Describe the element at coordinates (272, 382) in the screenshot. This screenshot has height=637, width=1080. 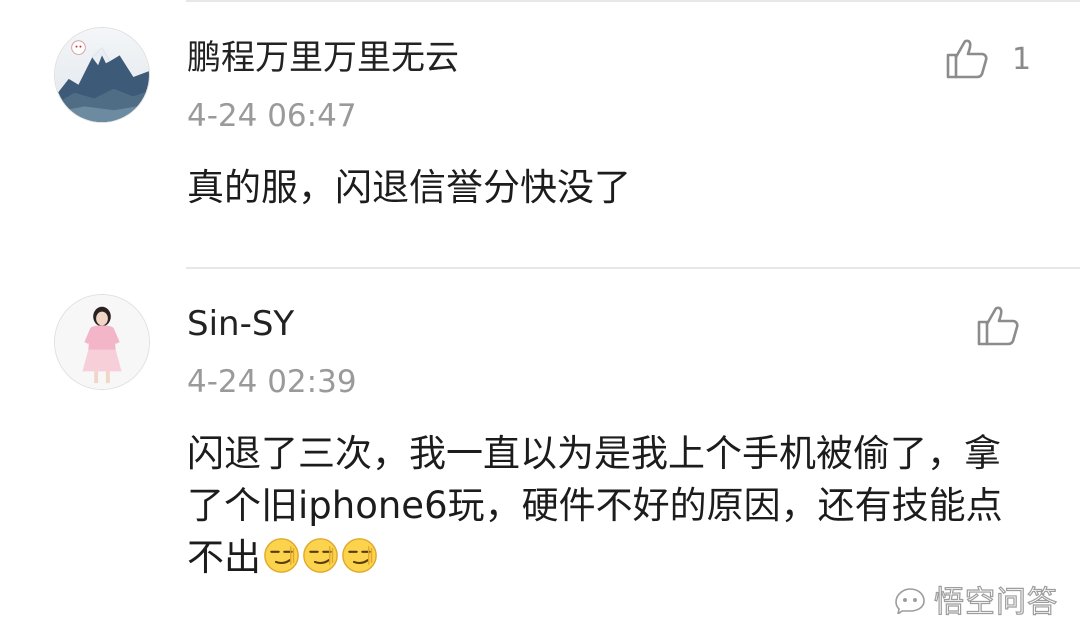
I see `timestamp: 4-24 02:39` at that location.